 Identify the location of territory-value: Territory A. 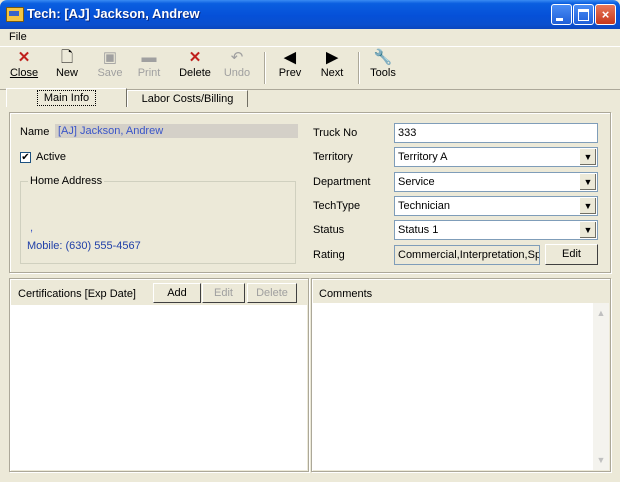
(423, 157).